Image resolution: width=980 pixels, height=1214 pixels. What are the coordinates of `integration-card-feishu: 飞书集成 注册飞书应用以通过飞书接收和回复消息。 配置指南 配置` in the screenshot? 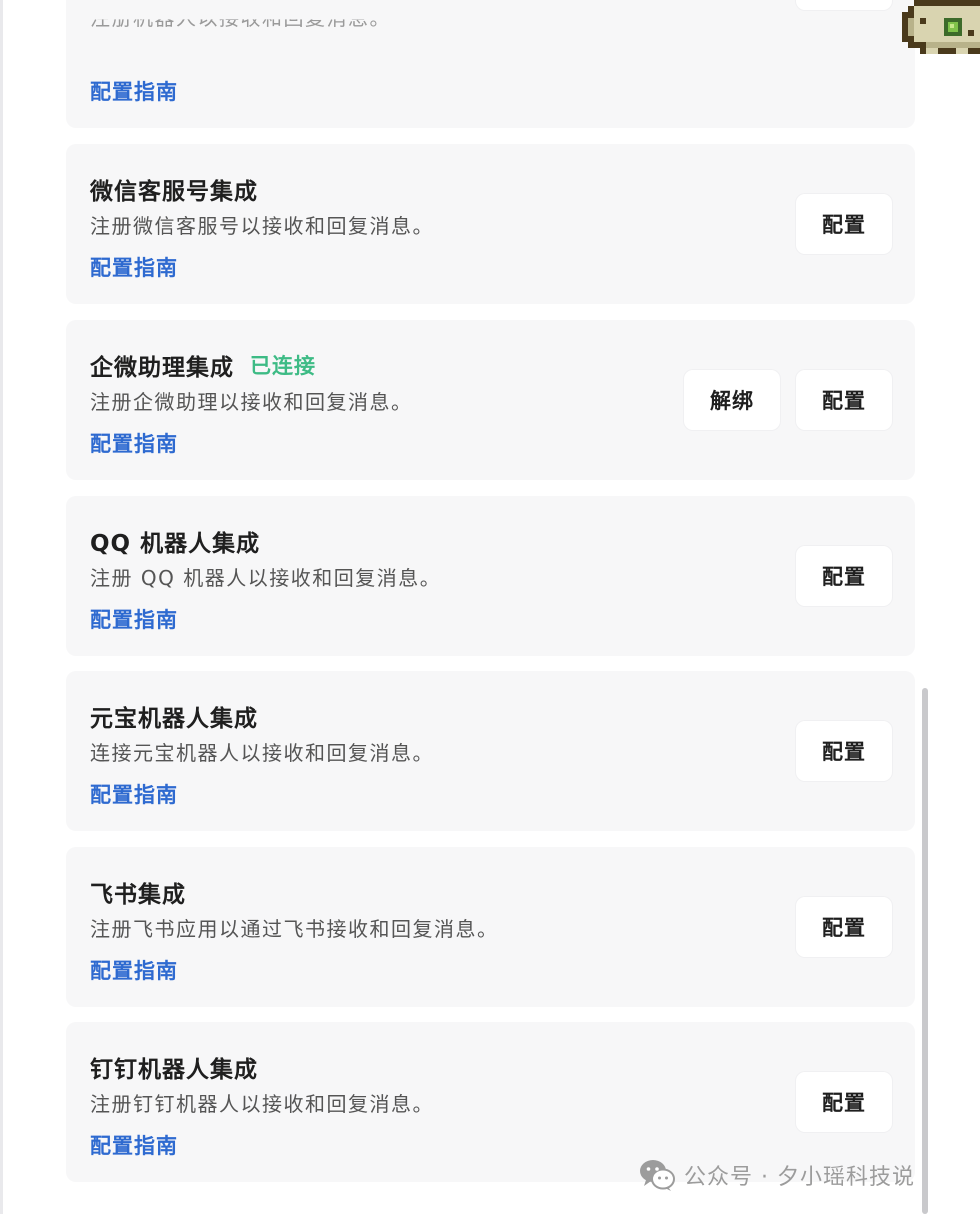 It's located at (490, 927).